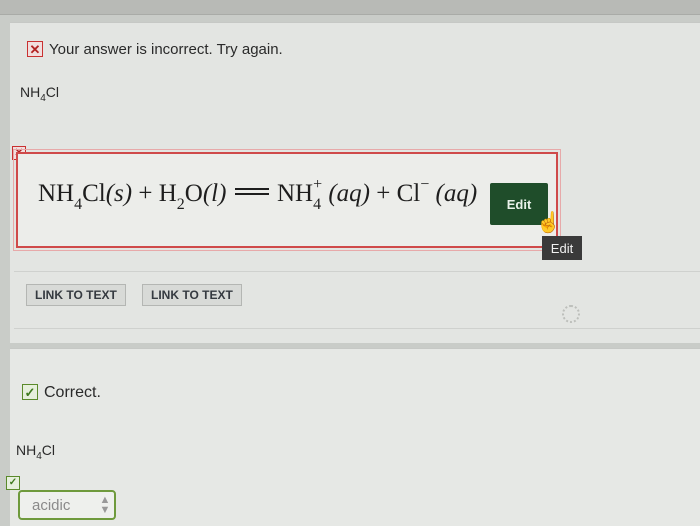  I want to click on hand-cursor-icon: ☝, so click(548, 223).